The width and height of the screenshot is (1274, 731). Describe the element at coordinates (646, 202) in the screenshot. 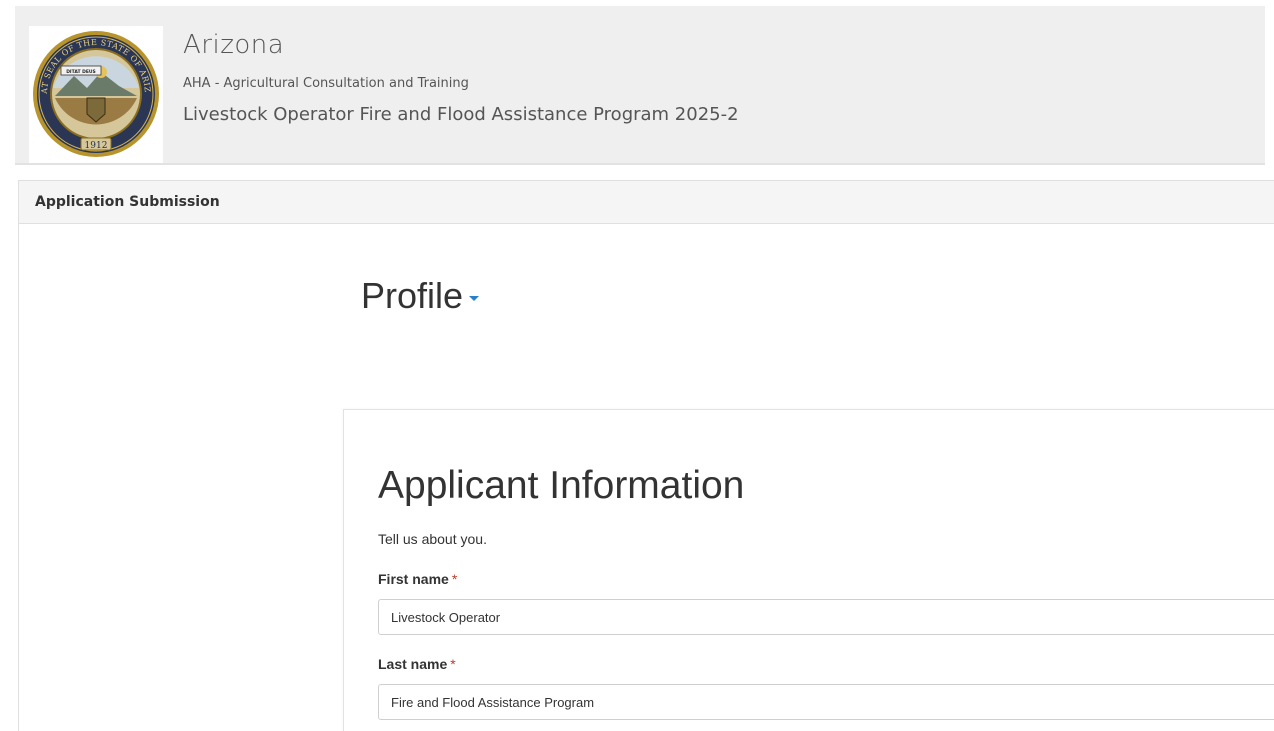

I see `panel-heading: Application Submission` at that location.